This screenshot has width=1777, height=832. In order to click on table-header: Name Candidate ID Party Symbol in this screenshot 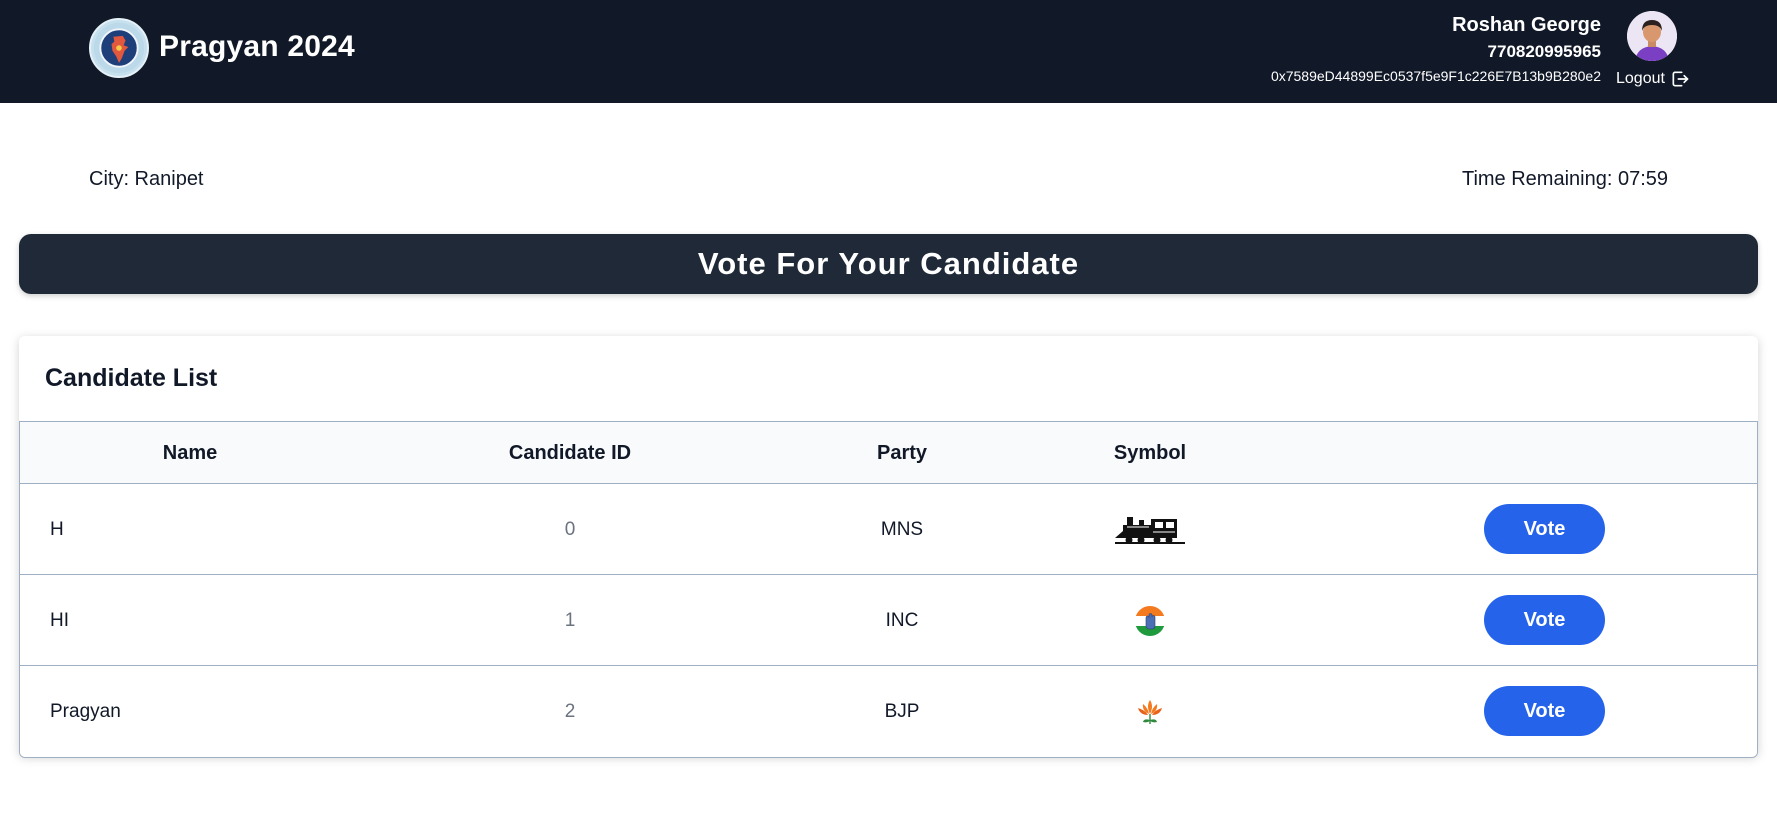, I will do `click(888, 453)`.